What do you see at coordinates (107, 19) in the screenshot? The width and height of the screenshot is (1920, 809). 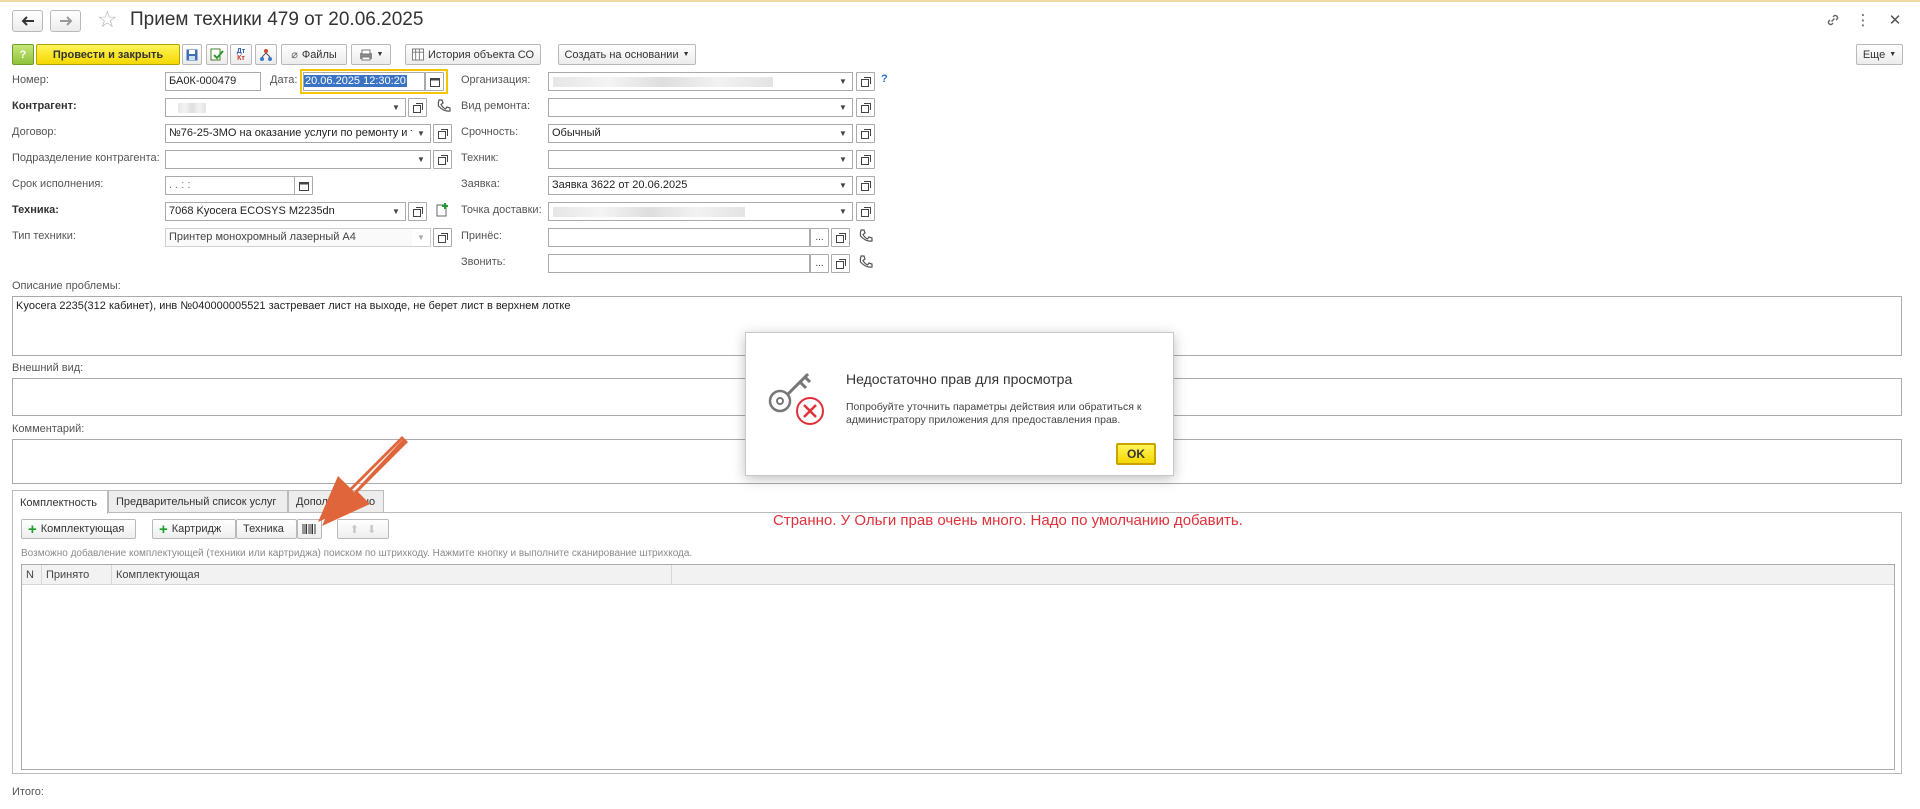 I see `favorite-star-icon: ☆` at bounding box center [107, 19].